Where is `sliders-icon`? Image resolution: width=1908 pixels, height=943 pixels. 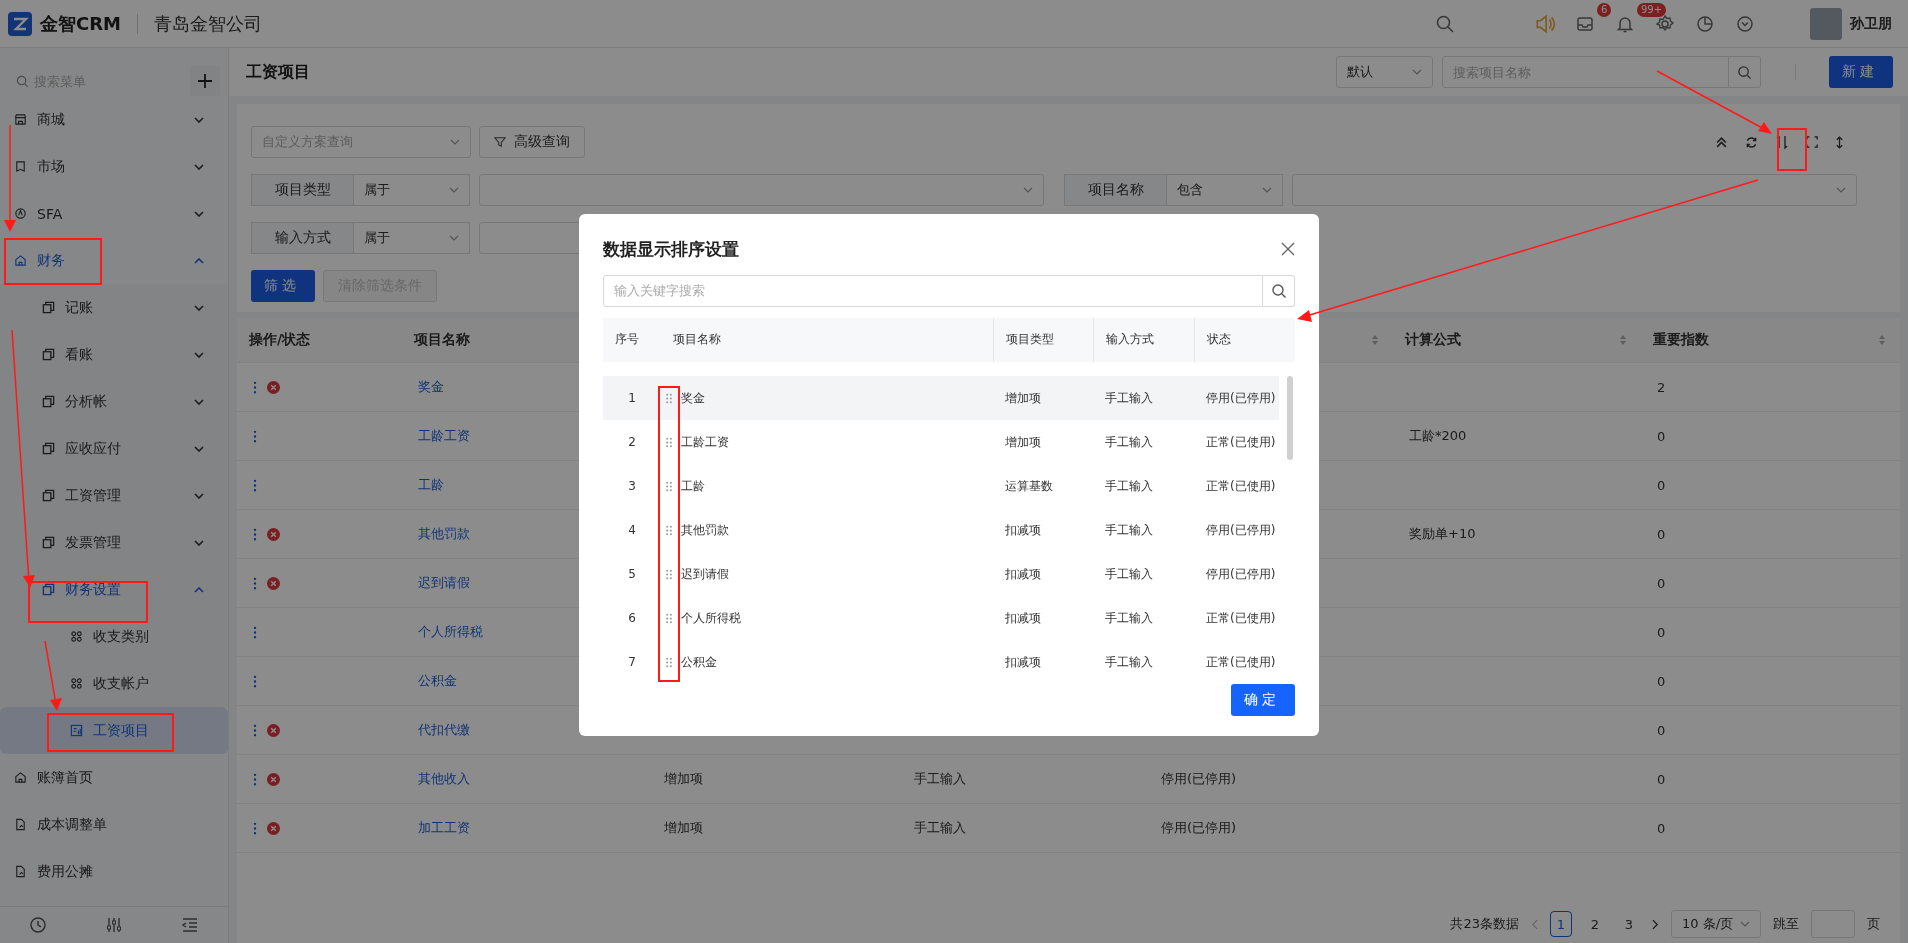 sliders-icon is located at coordinates (114, 925).